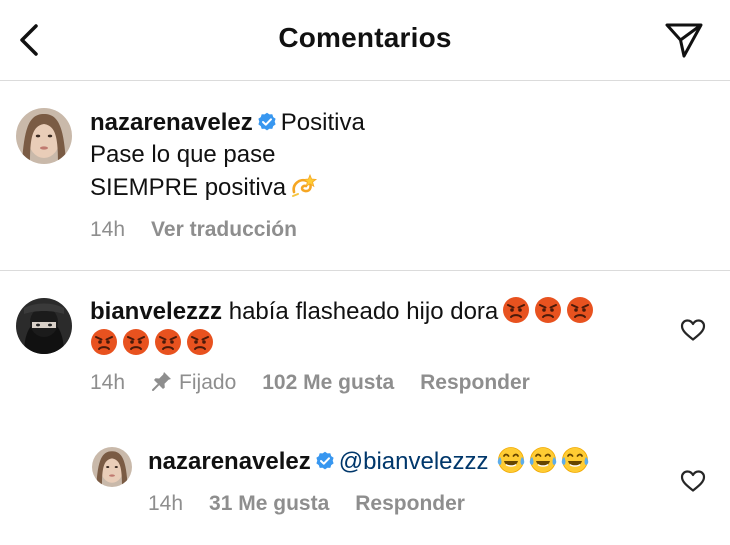 The height and width of the screenshot is (545, 730). Describe the element at coordinates (322, 122) in the screenshot. I see `caption-text: Positiva` at that location.